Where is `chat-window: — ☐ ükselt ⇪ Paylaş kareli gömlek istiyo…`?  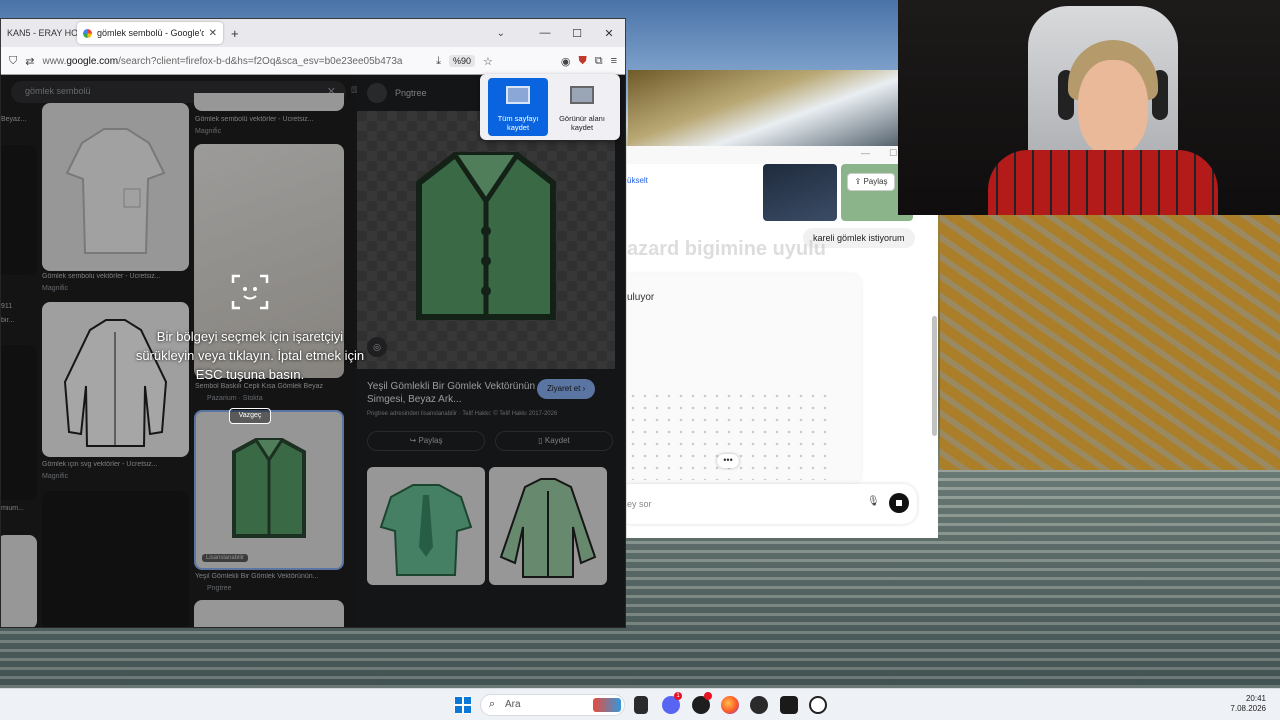 chat-window: — ☐ ükselt ⇪ Paylaş kareli gömlek istiyo… is located at coordinates (782, 342).